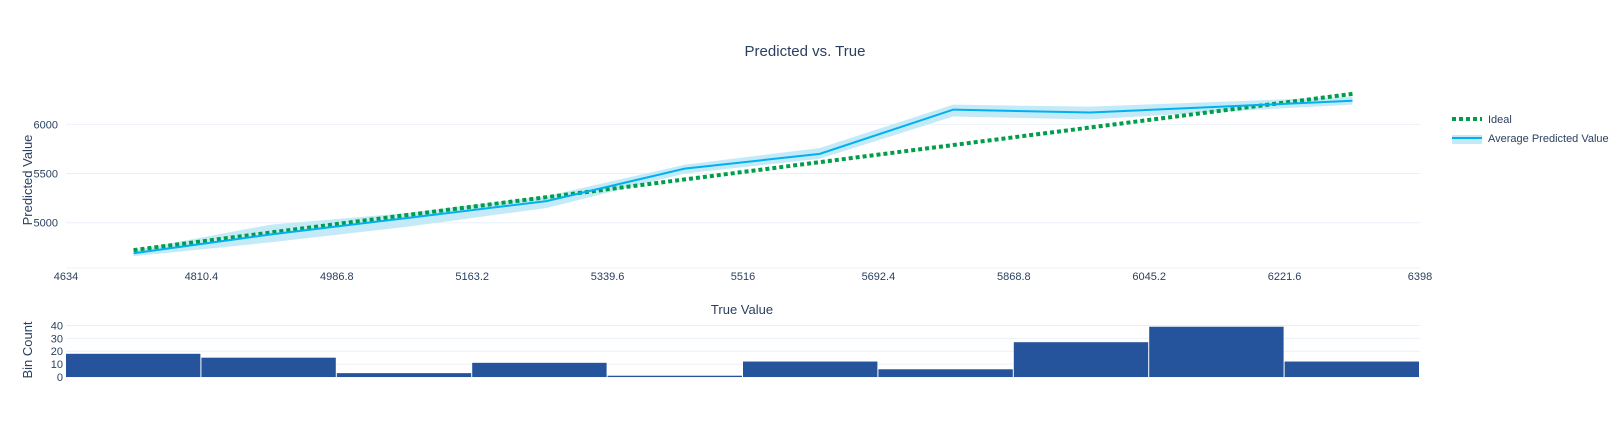 This screenshot has width=1619, height=425. I want to click on y-tick-label: 5500, so click(46, 175).